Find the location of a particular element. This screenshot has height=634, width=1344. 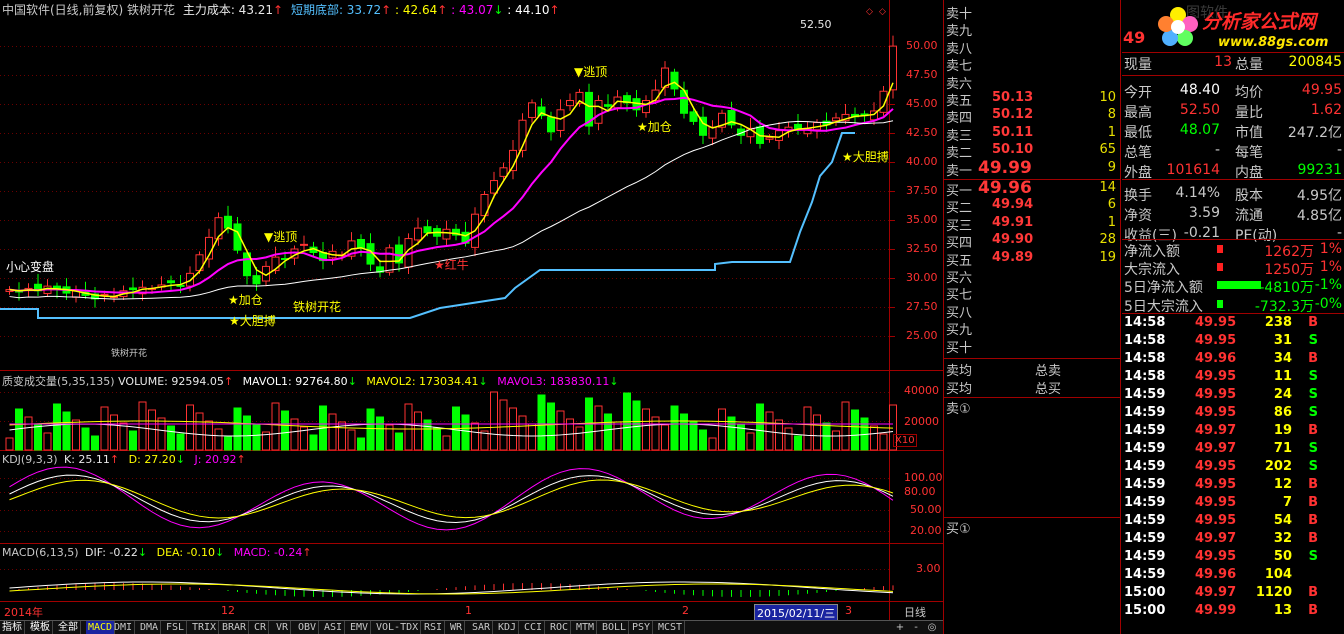

indicator-tab: DMA is located at coordinates (150, 627).